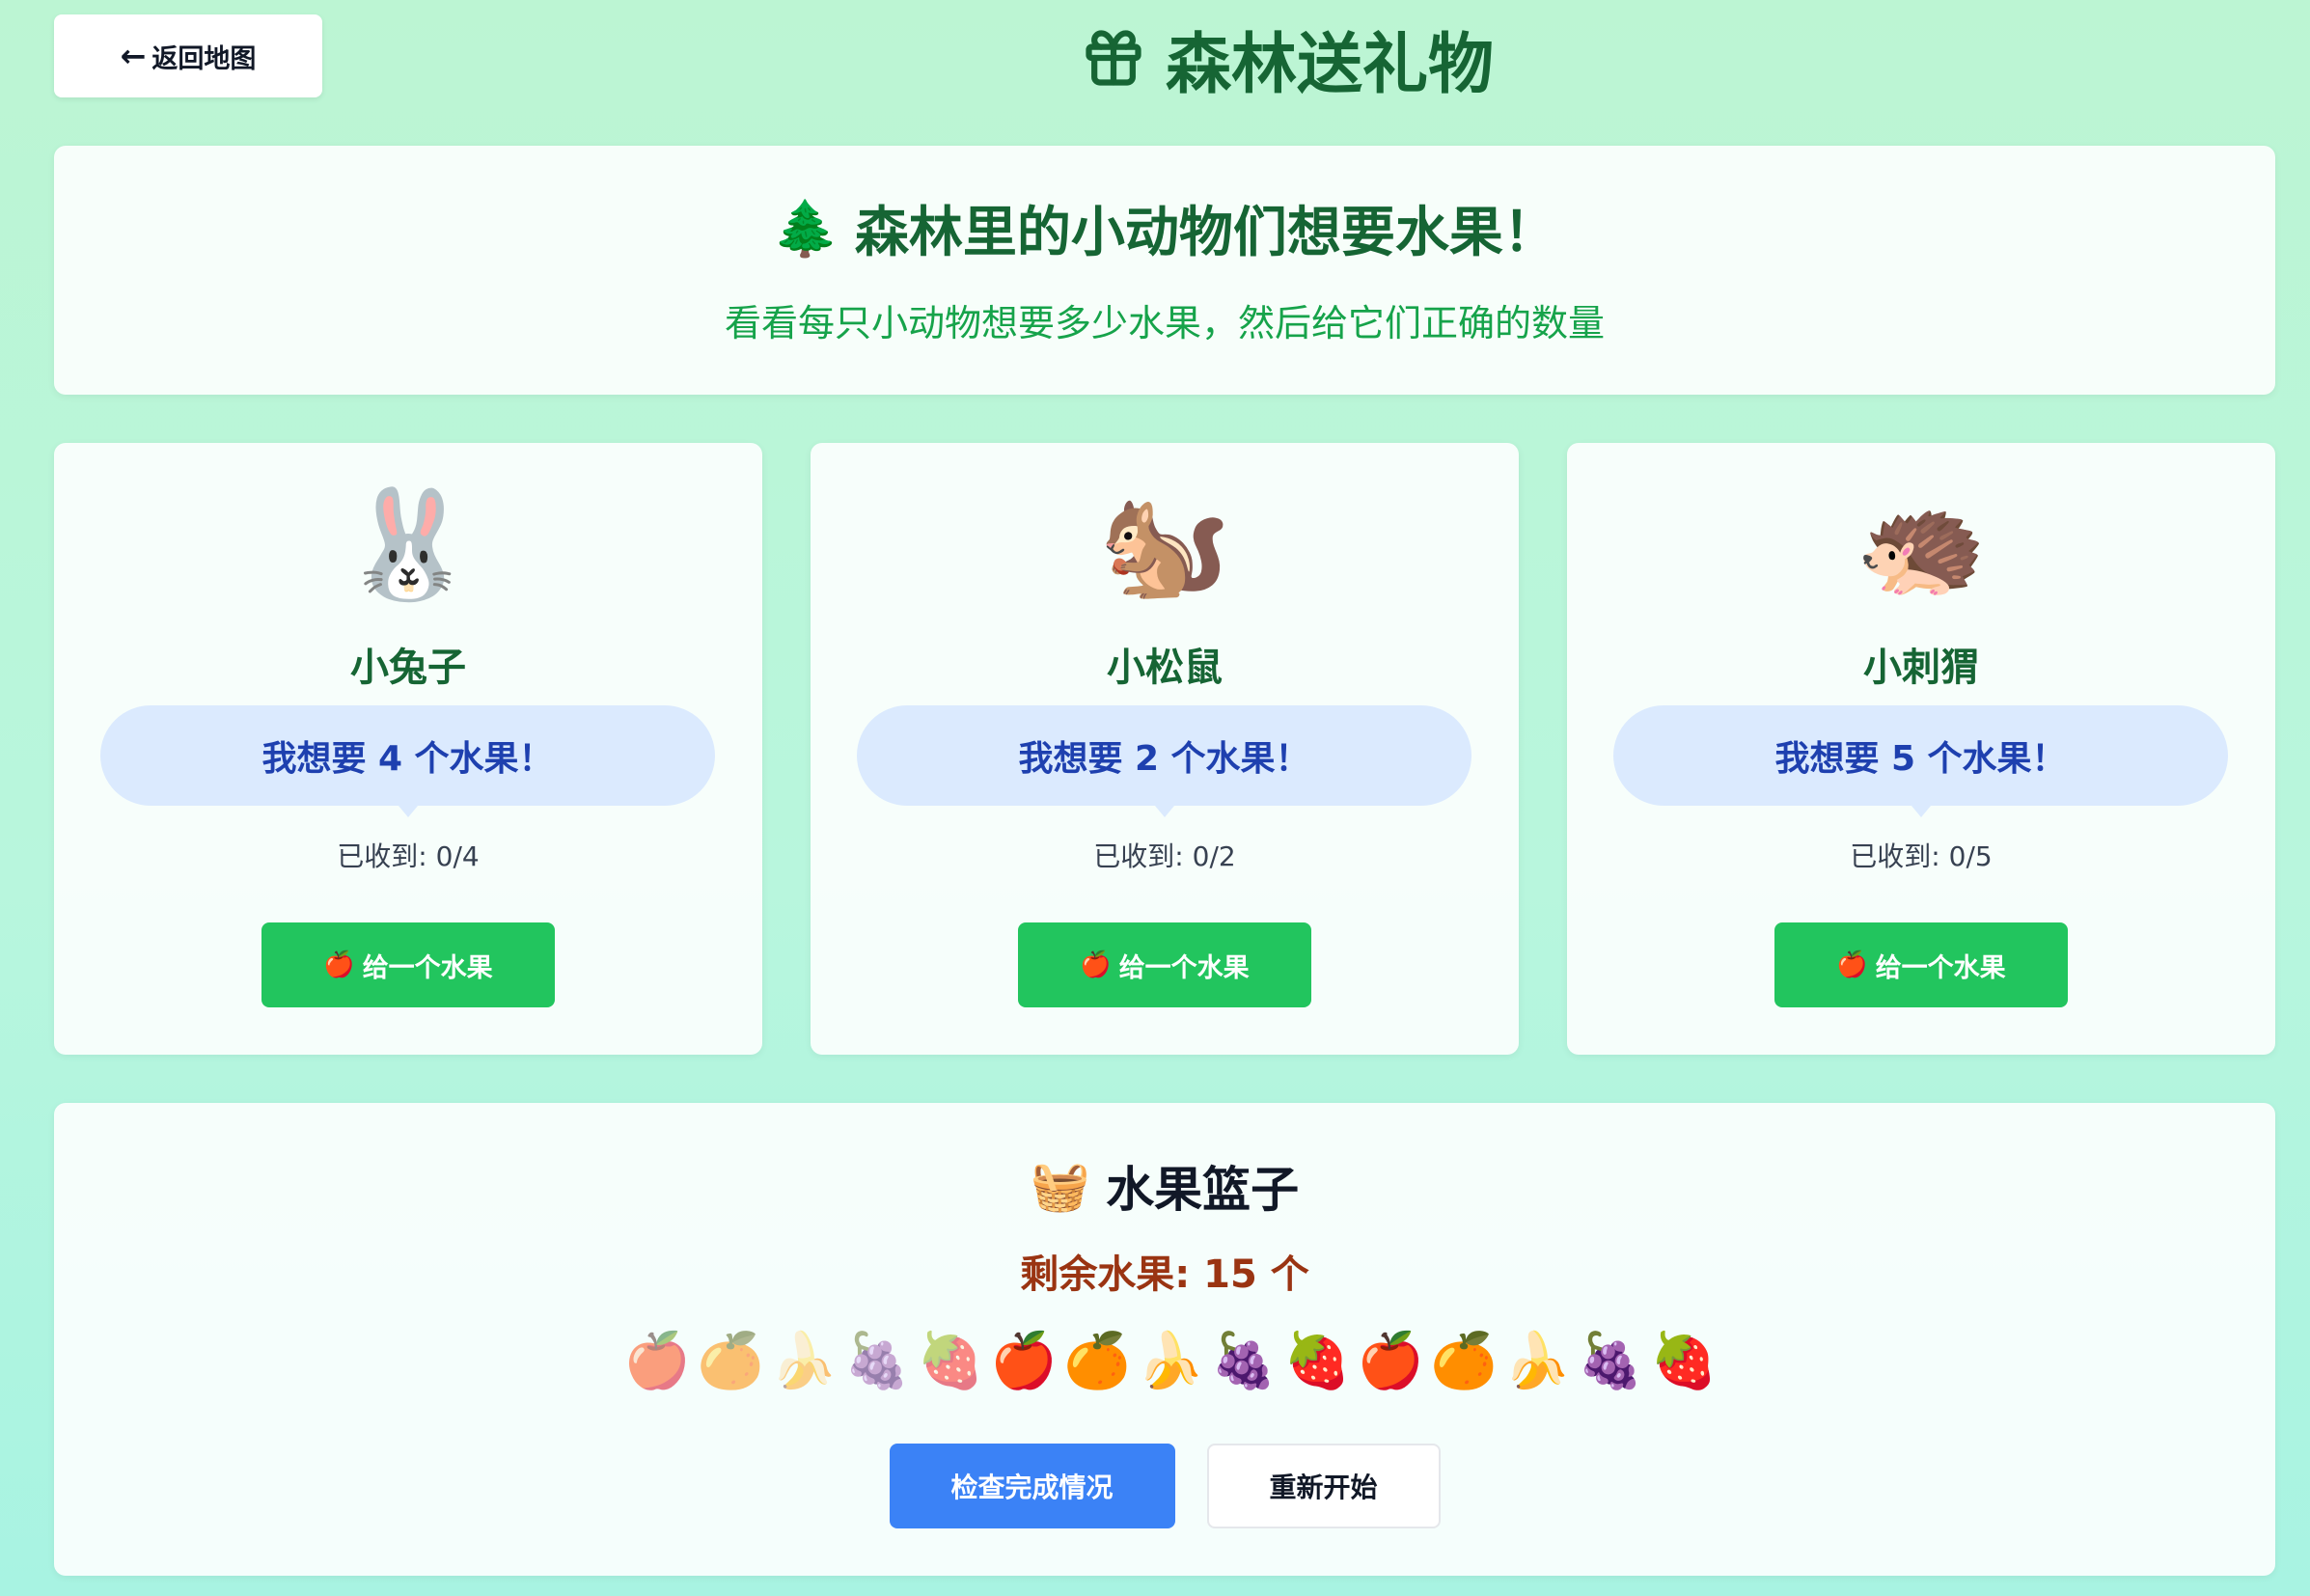 The image size is (2310, 1596). I want to click on basket-icon: 🧺, so click(1060, 1186).